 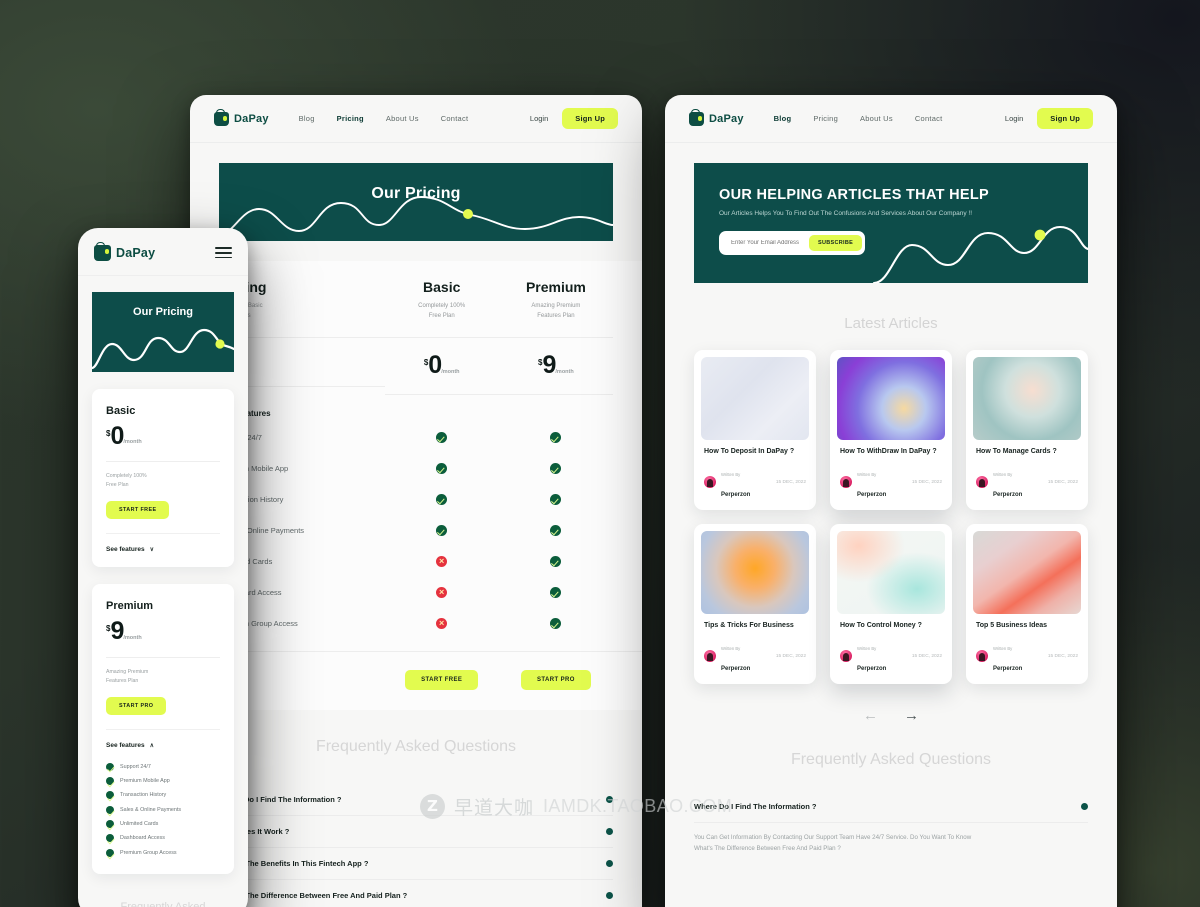 I want to click on list-item: Transaction History, so click(x=163, y=795).